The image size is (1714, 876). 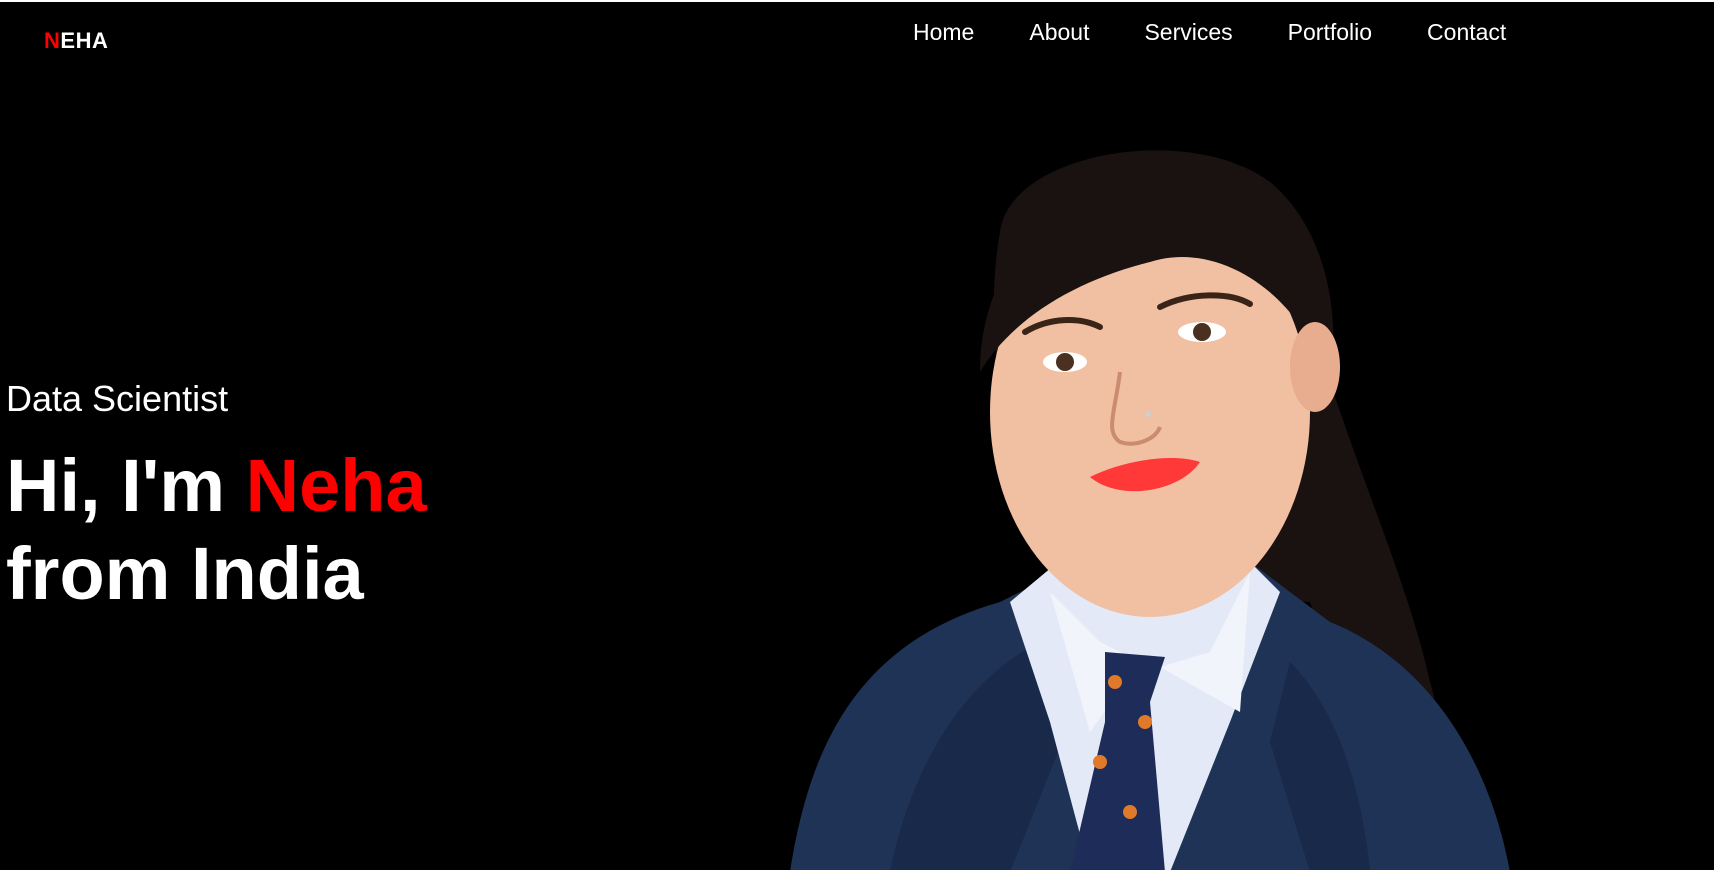 What do you see at coordinates (336, 485) in the screenshot?
I see `hero-name: Neha` at bounding box center [336, 485].